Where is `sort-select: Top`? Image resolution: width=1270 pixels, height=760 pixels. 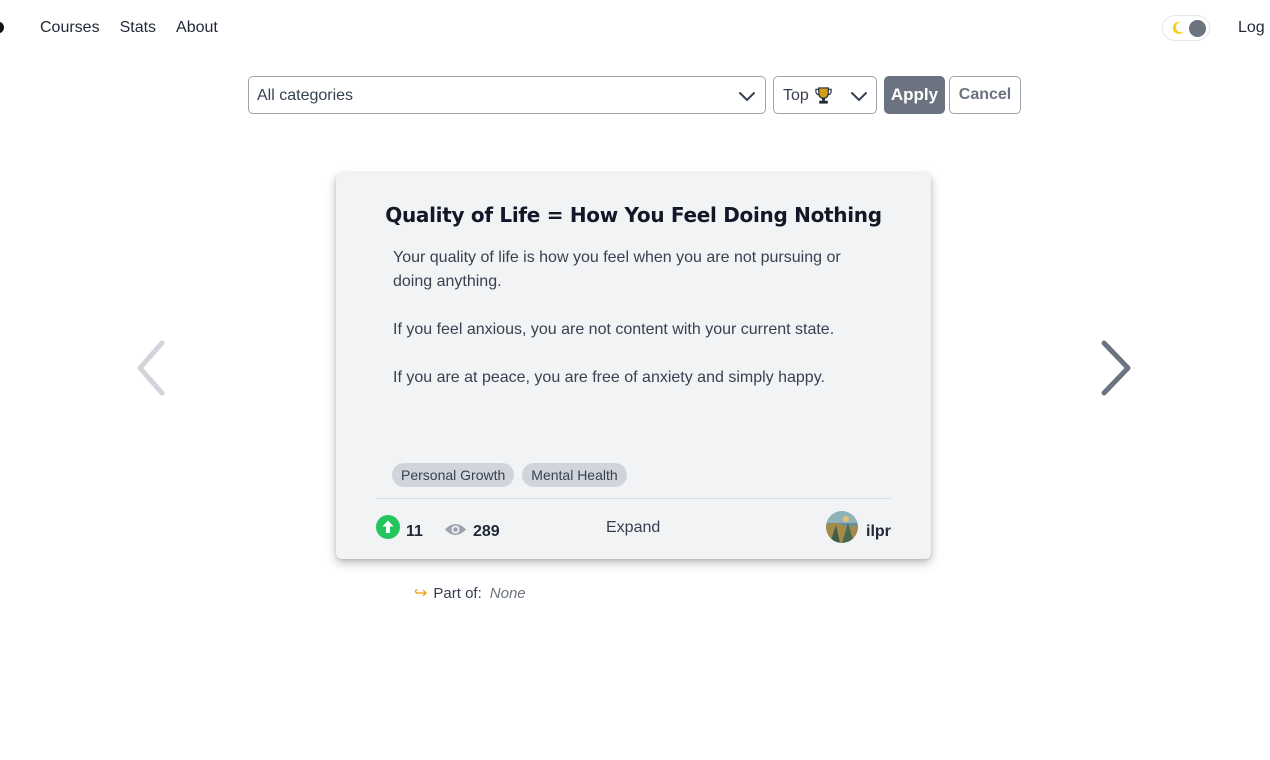 sort-select: Top is located at coordinates (825, 95).